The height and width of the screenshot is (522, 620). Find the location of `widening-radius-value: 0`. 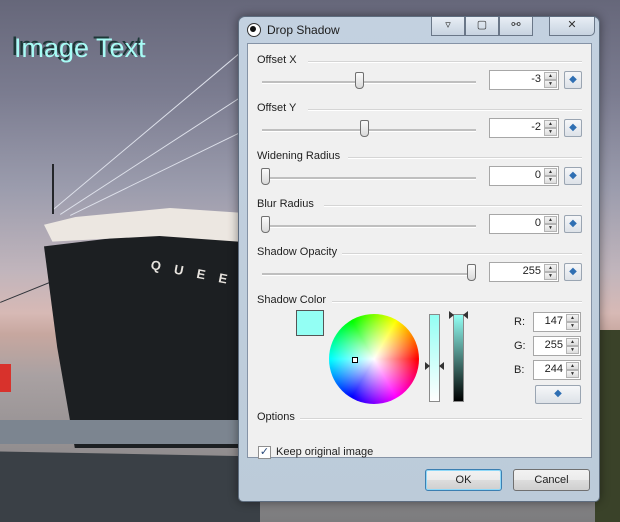

widening-radius-value: 0 is located at coordinates (537, 175).